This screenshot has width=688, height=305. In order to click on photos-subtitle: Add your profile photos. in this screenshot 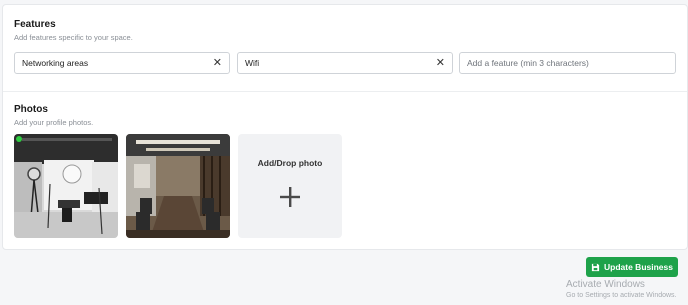, I will do `click(54, 122)`.